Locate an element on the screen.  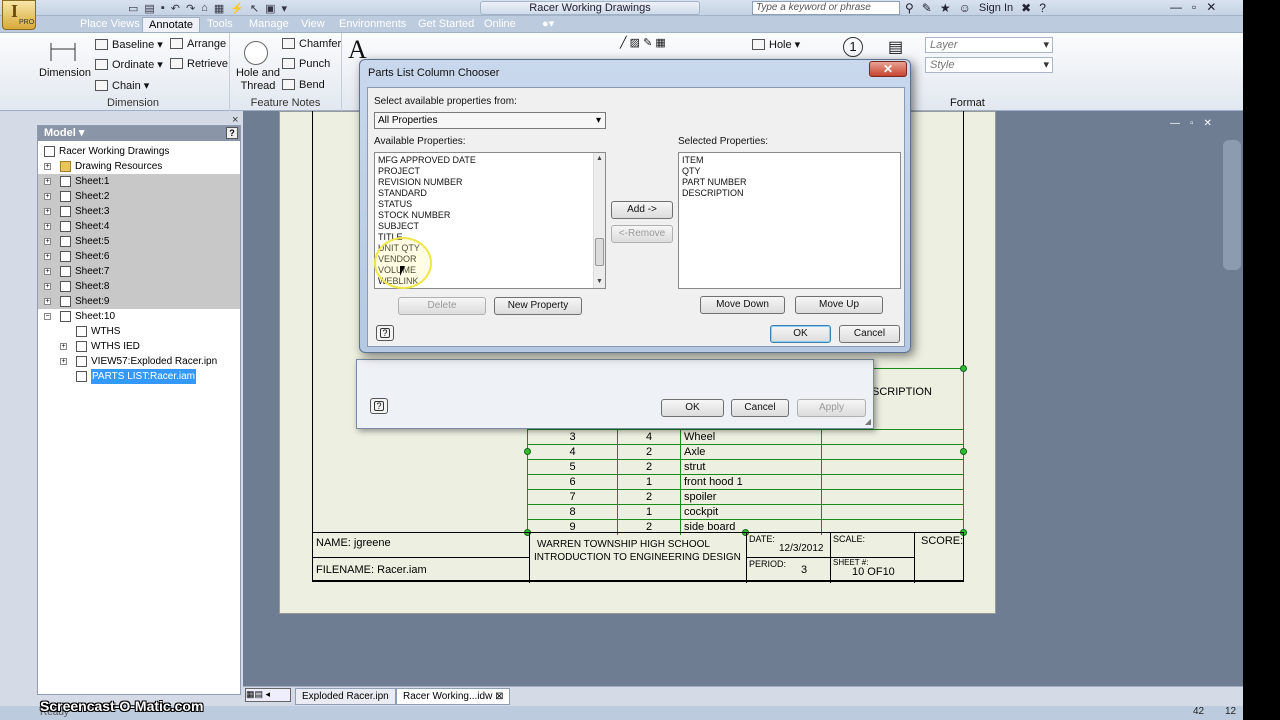
restore-icon: ▫ is located at coordinates (1194, 7).